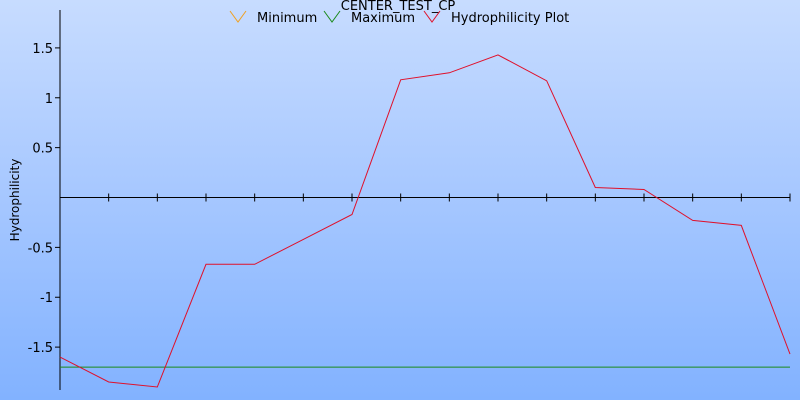  What do you see at coordinates (40, 348) in the screenshot?
I see `y-tick-label: -1.5` at bounding box center [40, 348].